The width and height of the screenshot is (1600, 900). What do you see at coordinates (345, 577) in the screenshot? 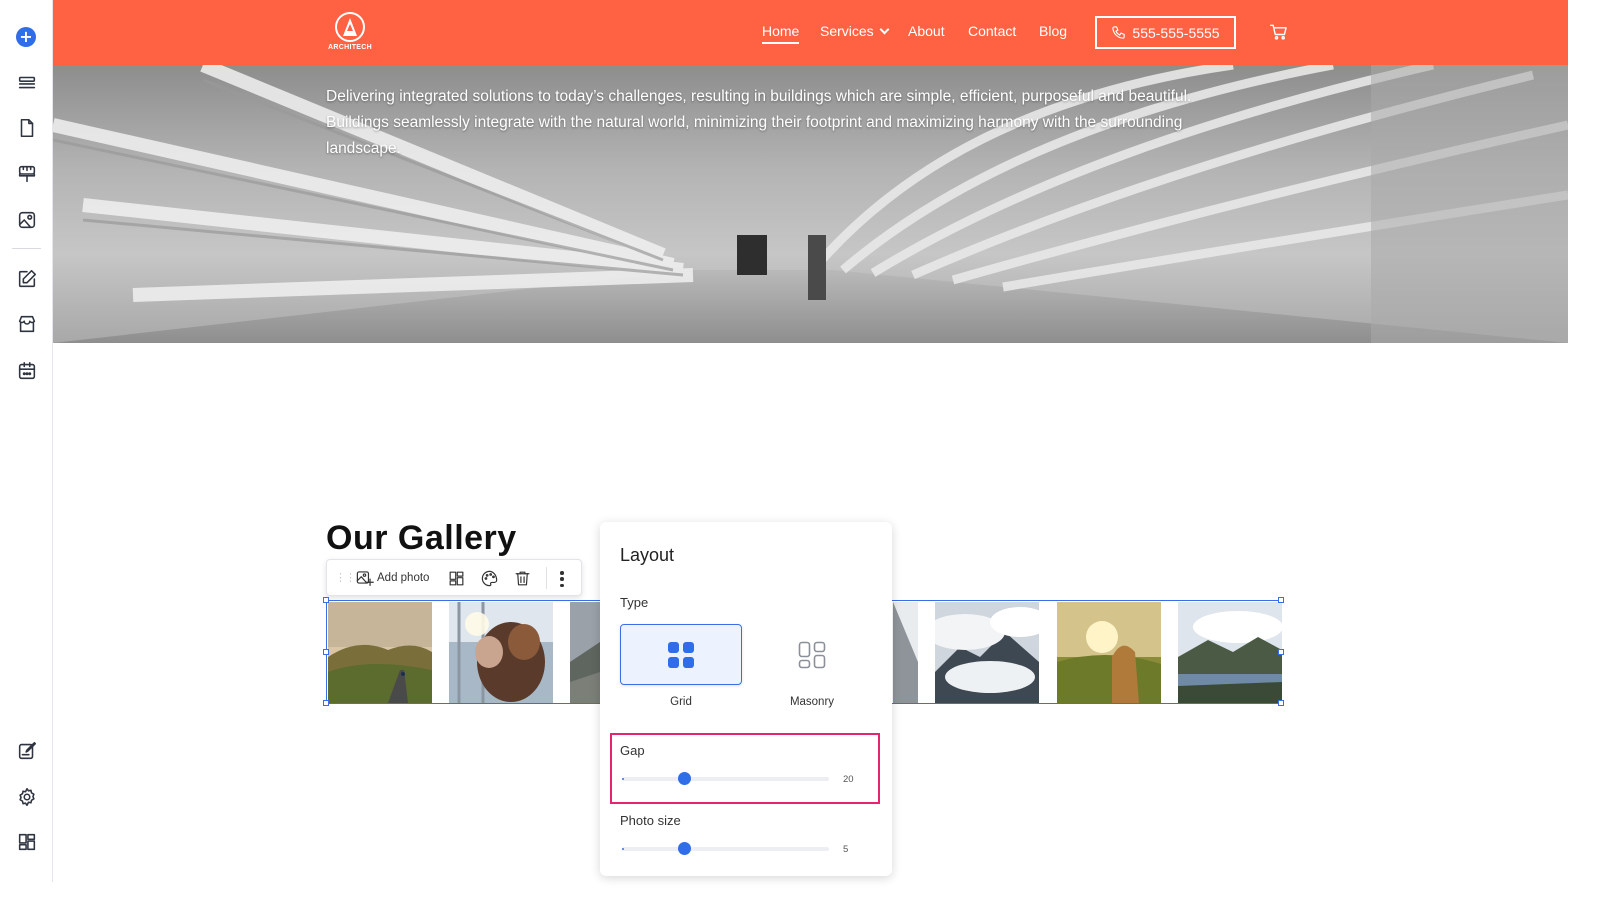
I see `drag-handle-icon: ⋮⋮` at bounding box center [345, 577].